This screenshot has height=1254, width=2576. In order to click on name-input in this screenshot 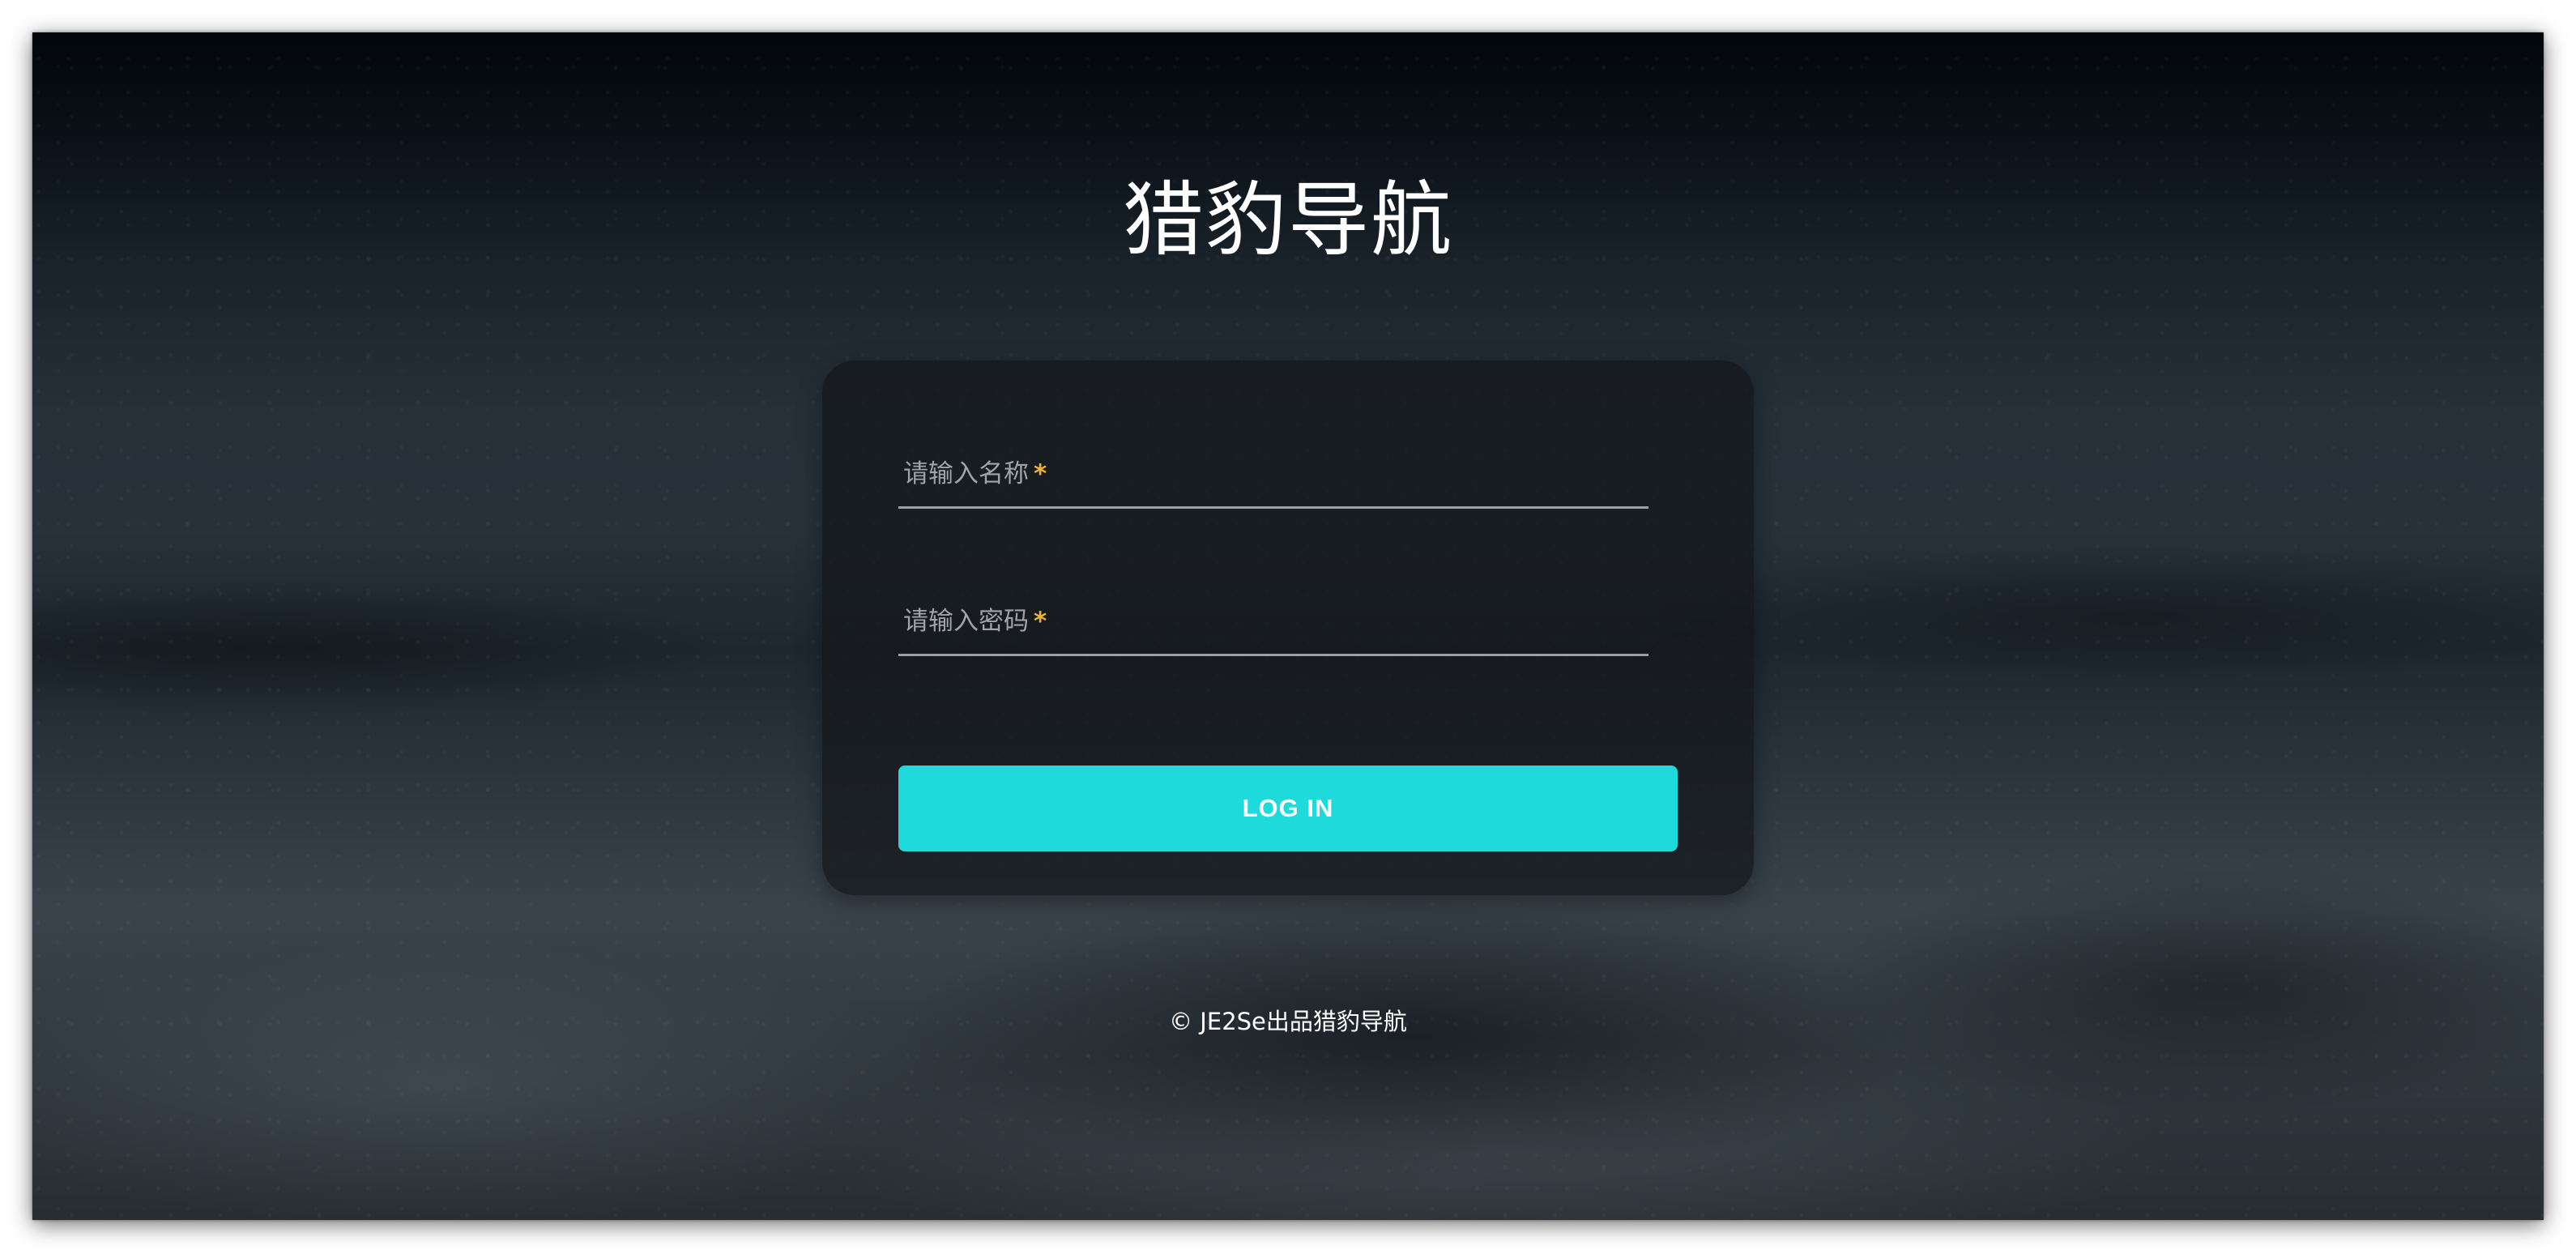, I will do `click(1273, 474)`.